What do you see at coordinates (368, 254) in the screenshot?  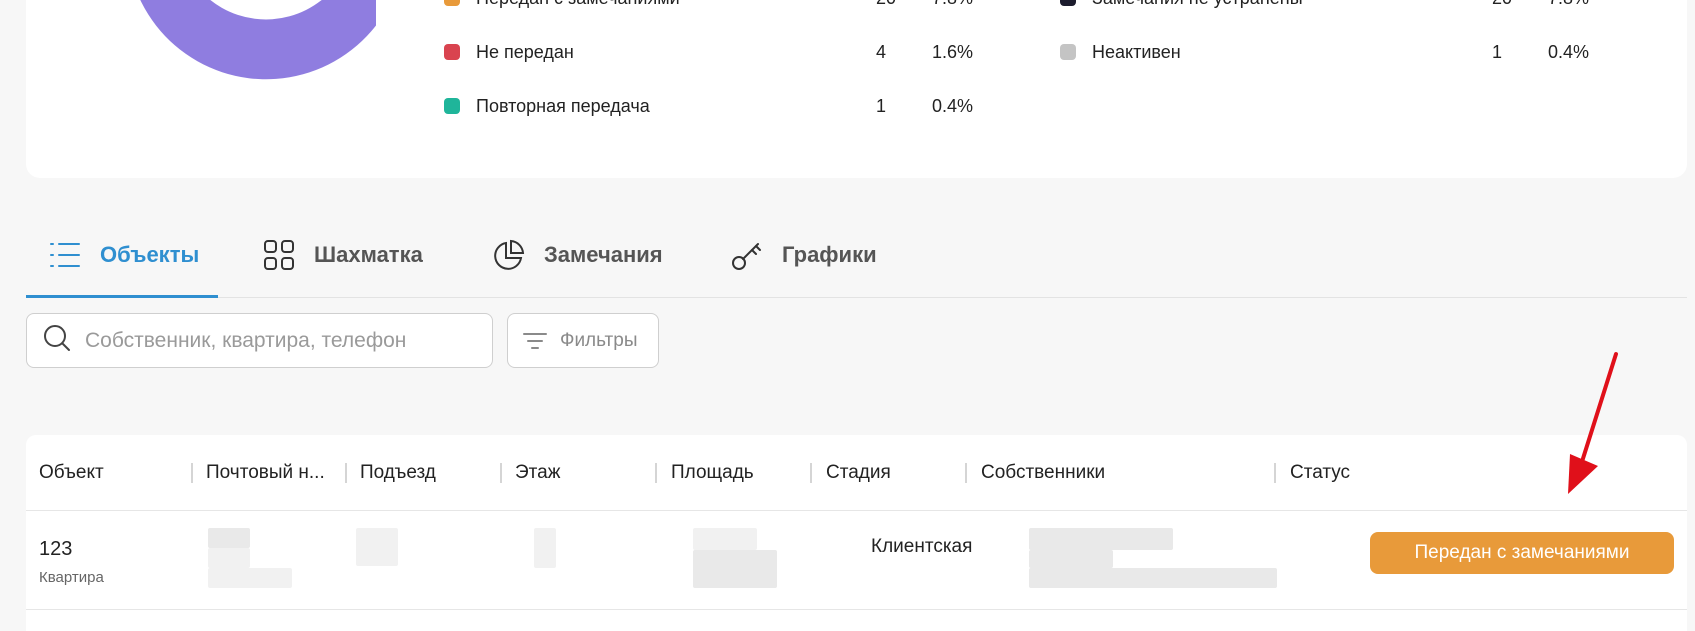 I see `tab-label: Шахматка` at bounding box center [368, 254].